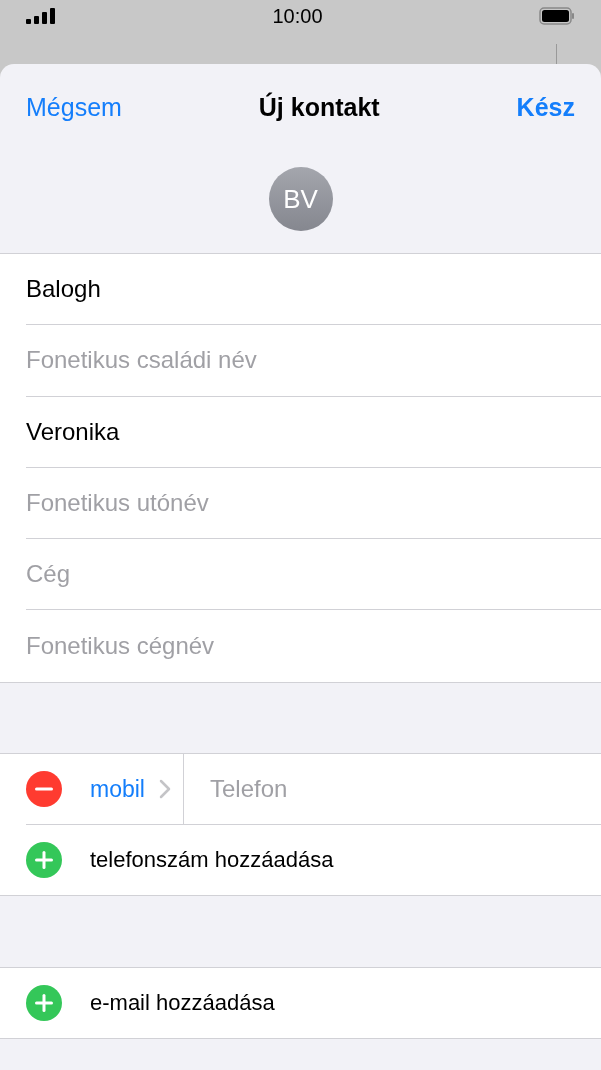 Image resolution: width=601 pixels, height=1070 pixels. What do you see at coordinates (405, 788) in the screenshot?
I see `phone-field: Telefon` at bounding box center [405, 788].